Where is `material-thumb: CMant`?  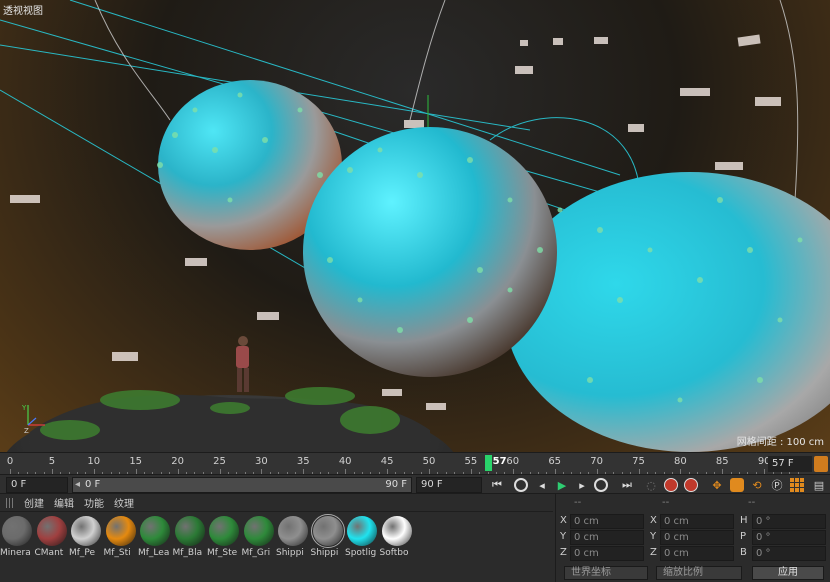 material-thumb: CMant is located at coordinates (52, 548).